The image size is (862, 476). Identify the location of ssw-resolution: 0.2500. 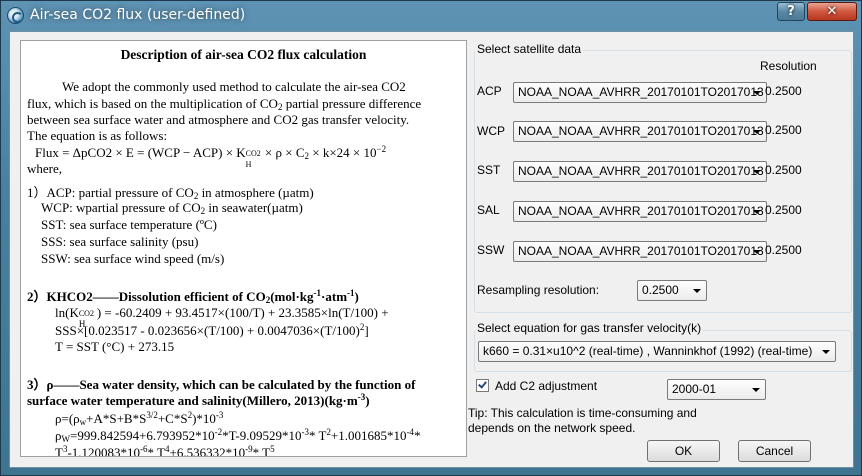
(783, 250).